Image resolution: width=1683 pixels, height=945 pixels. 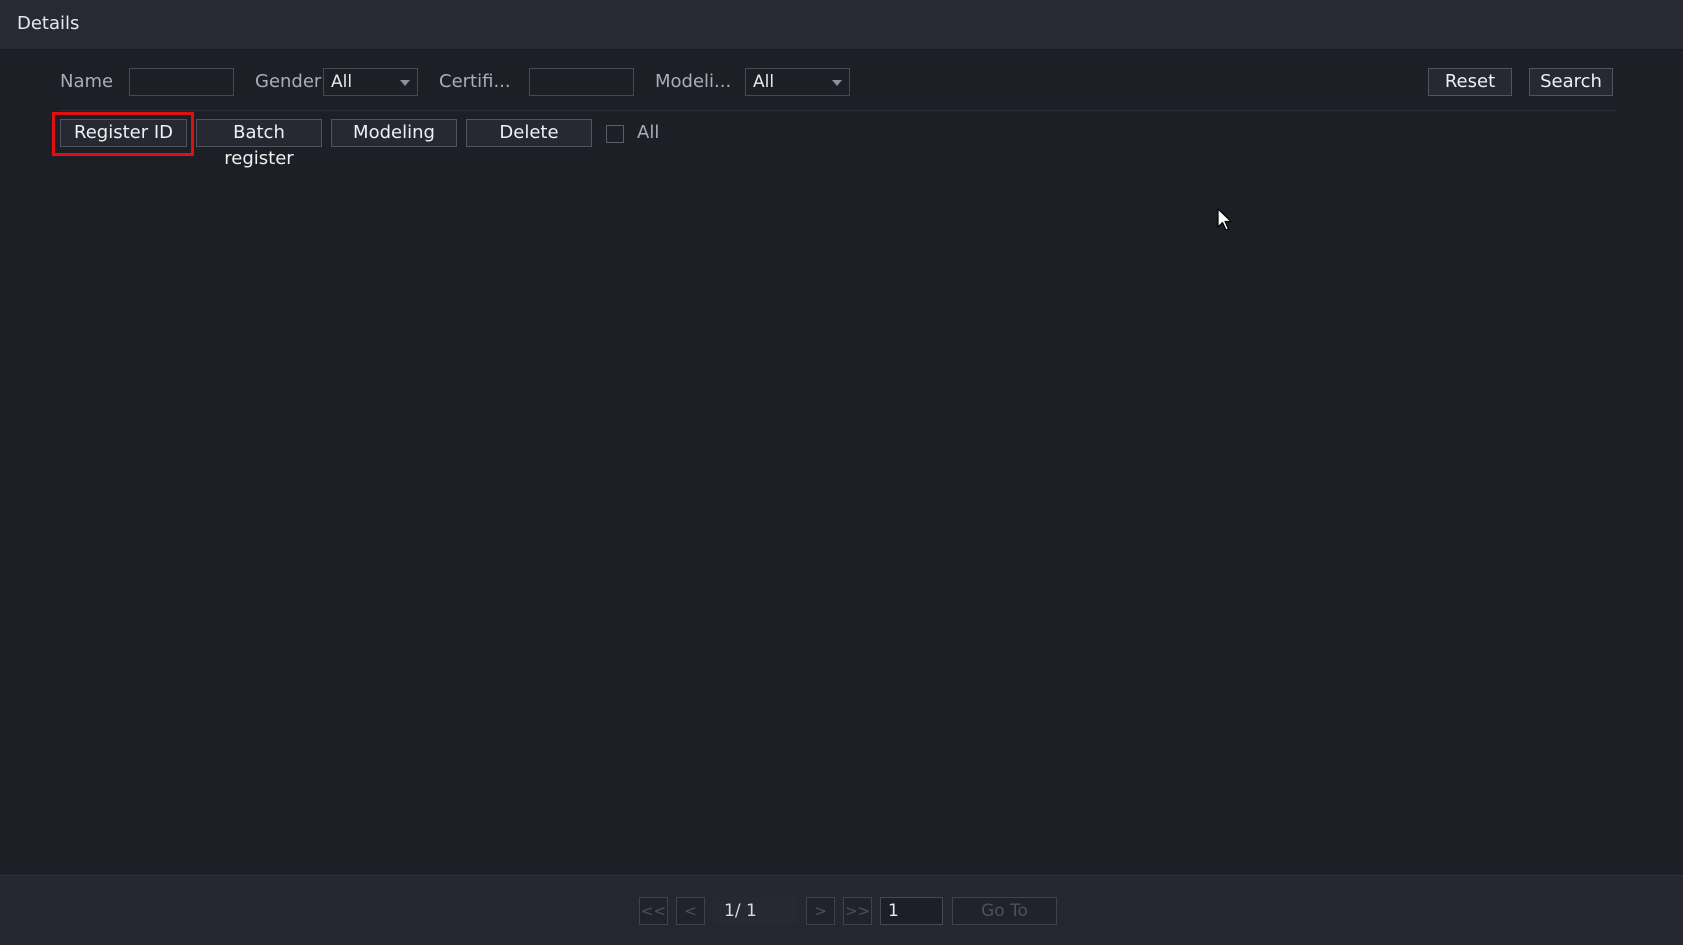 I want to click on modeling-status-select: All, so click(x=797, y=82).